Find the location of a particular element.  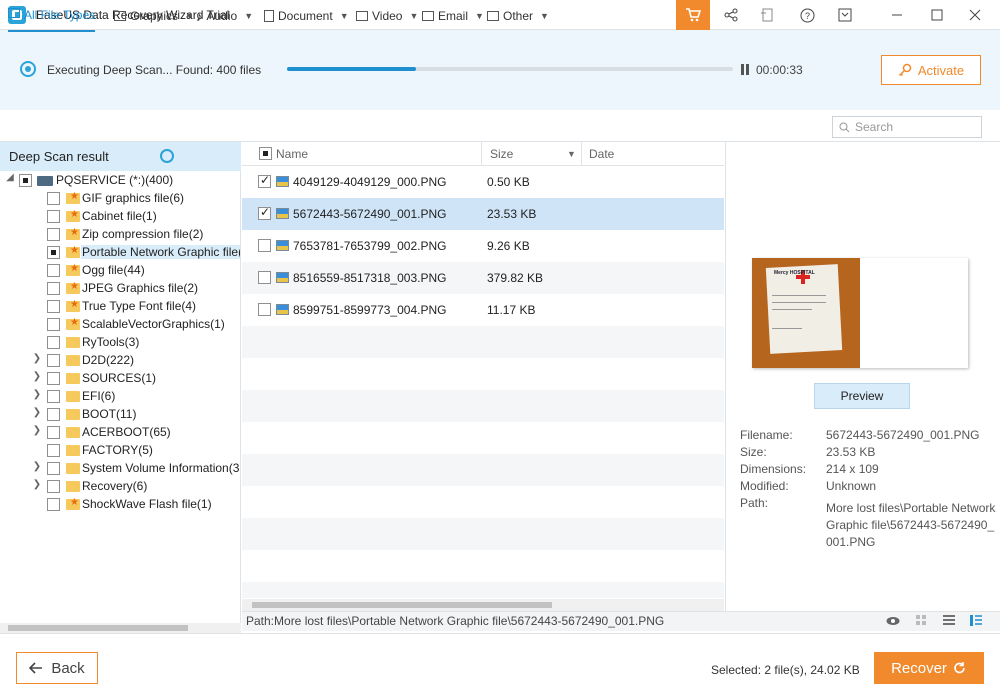

image-file-icon is located at coordinates (282, 277).